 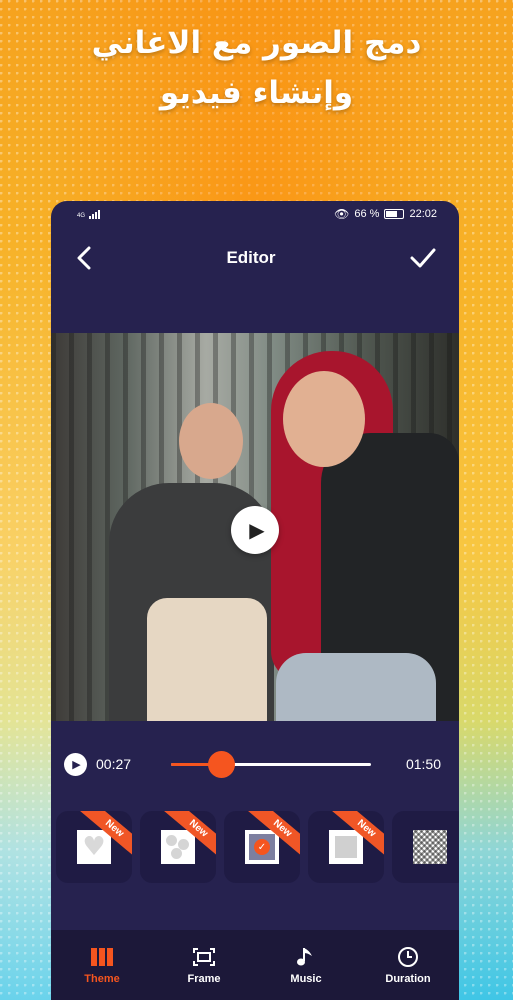 What do you see at coordinates (306, 957) in the screenshot?
I see `music-note-icon` at bounding box center [306, 957].